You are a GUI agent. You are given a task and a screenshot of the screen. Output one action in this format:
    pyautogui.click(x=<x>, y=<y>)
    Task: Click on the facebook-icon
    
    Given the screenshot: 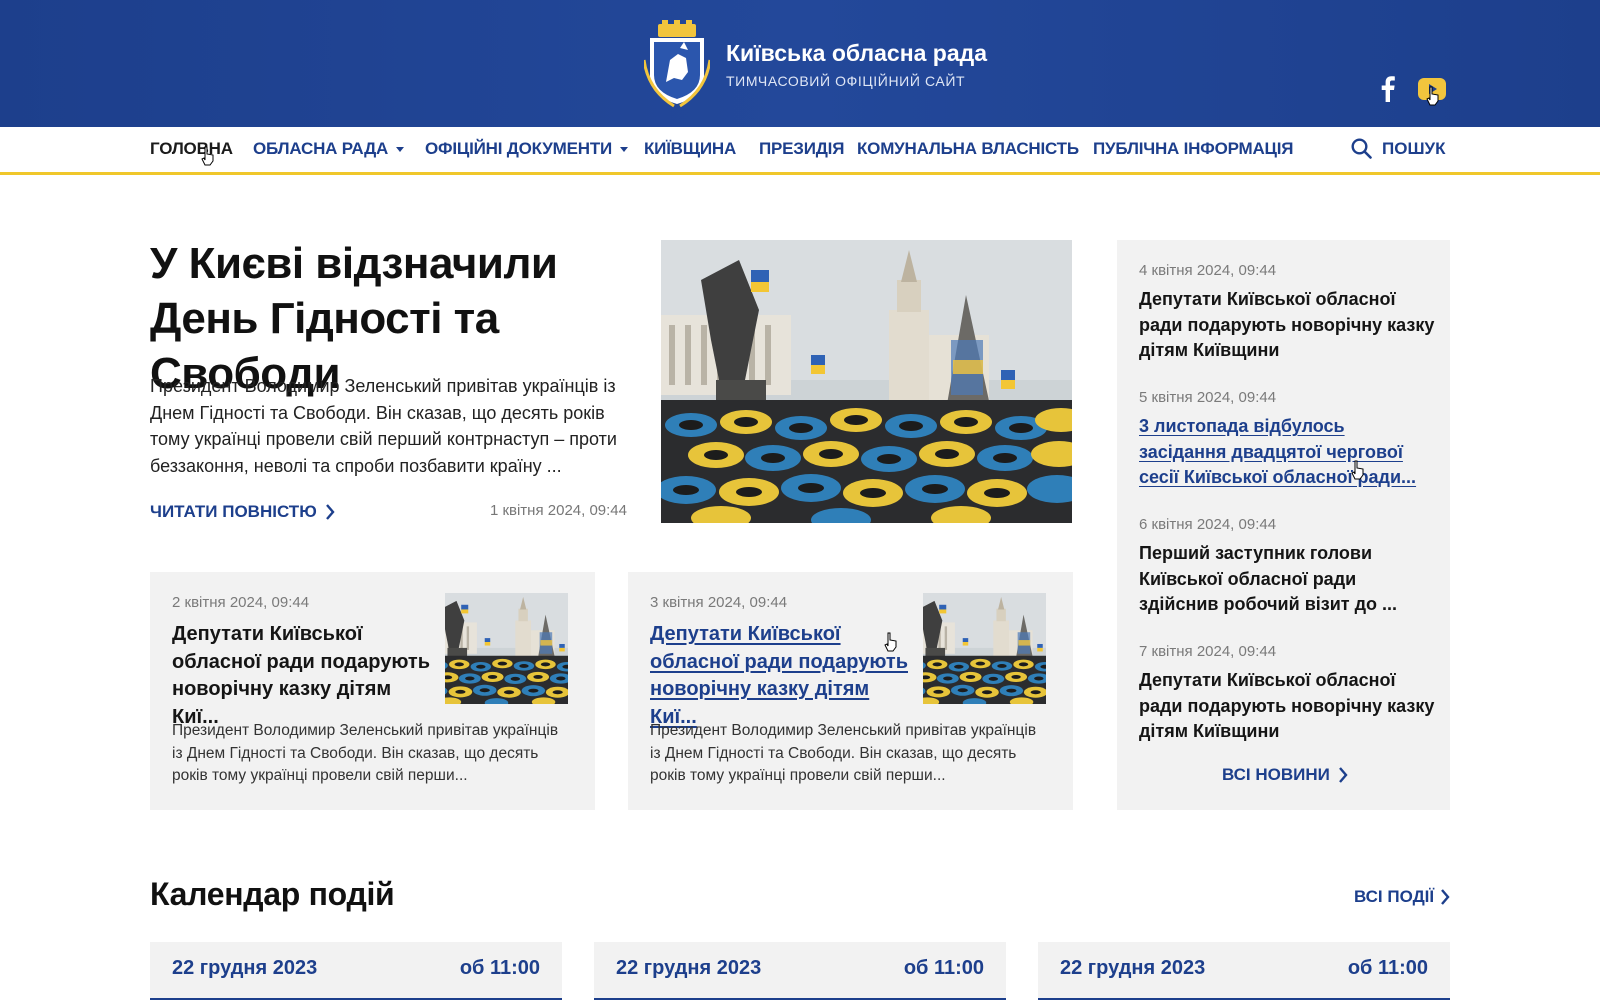 What is the action you would take?
    pyautogui.click(x=1388, y=89)
    